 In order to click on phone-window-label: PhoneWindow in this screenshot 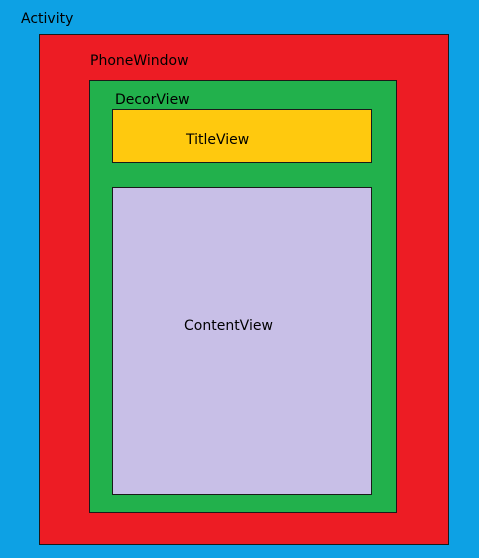, I will do `click(139, 61)`.